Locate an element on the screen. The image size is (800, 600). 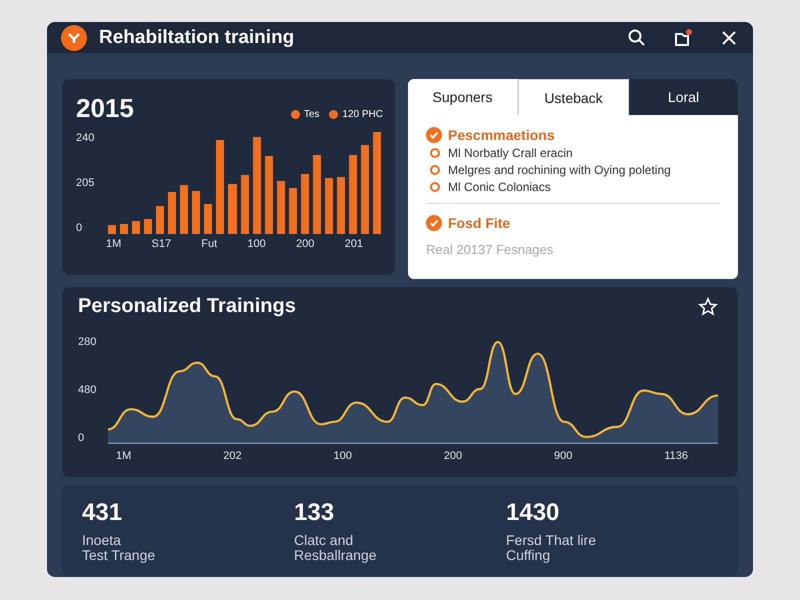
axis-label: 202 is located at coordinates (232, 456).